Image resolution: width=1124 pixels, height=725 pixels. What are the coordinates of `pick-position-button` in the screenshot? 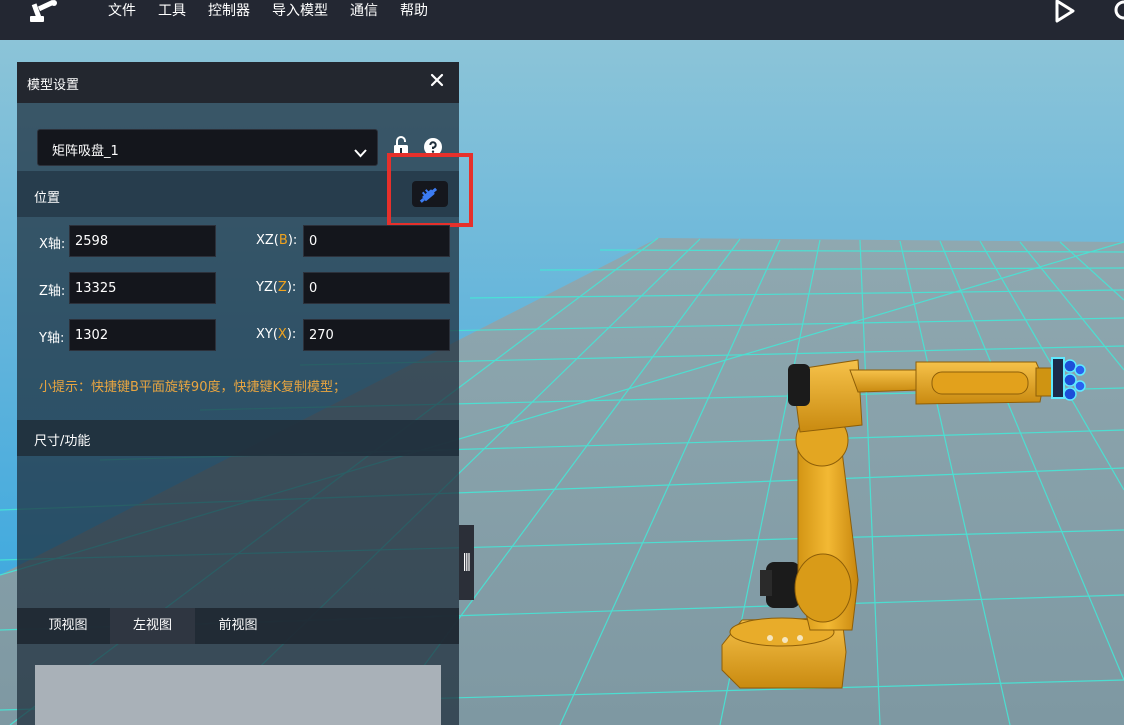 It's located at (430, 194).